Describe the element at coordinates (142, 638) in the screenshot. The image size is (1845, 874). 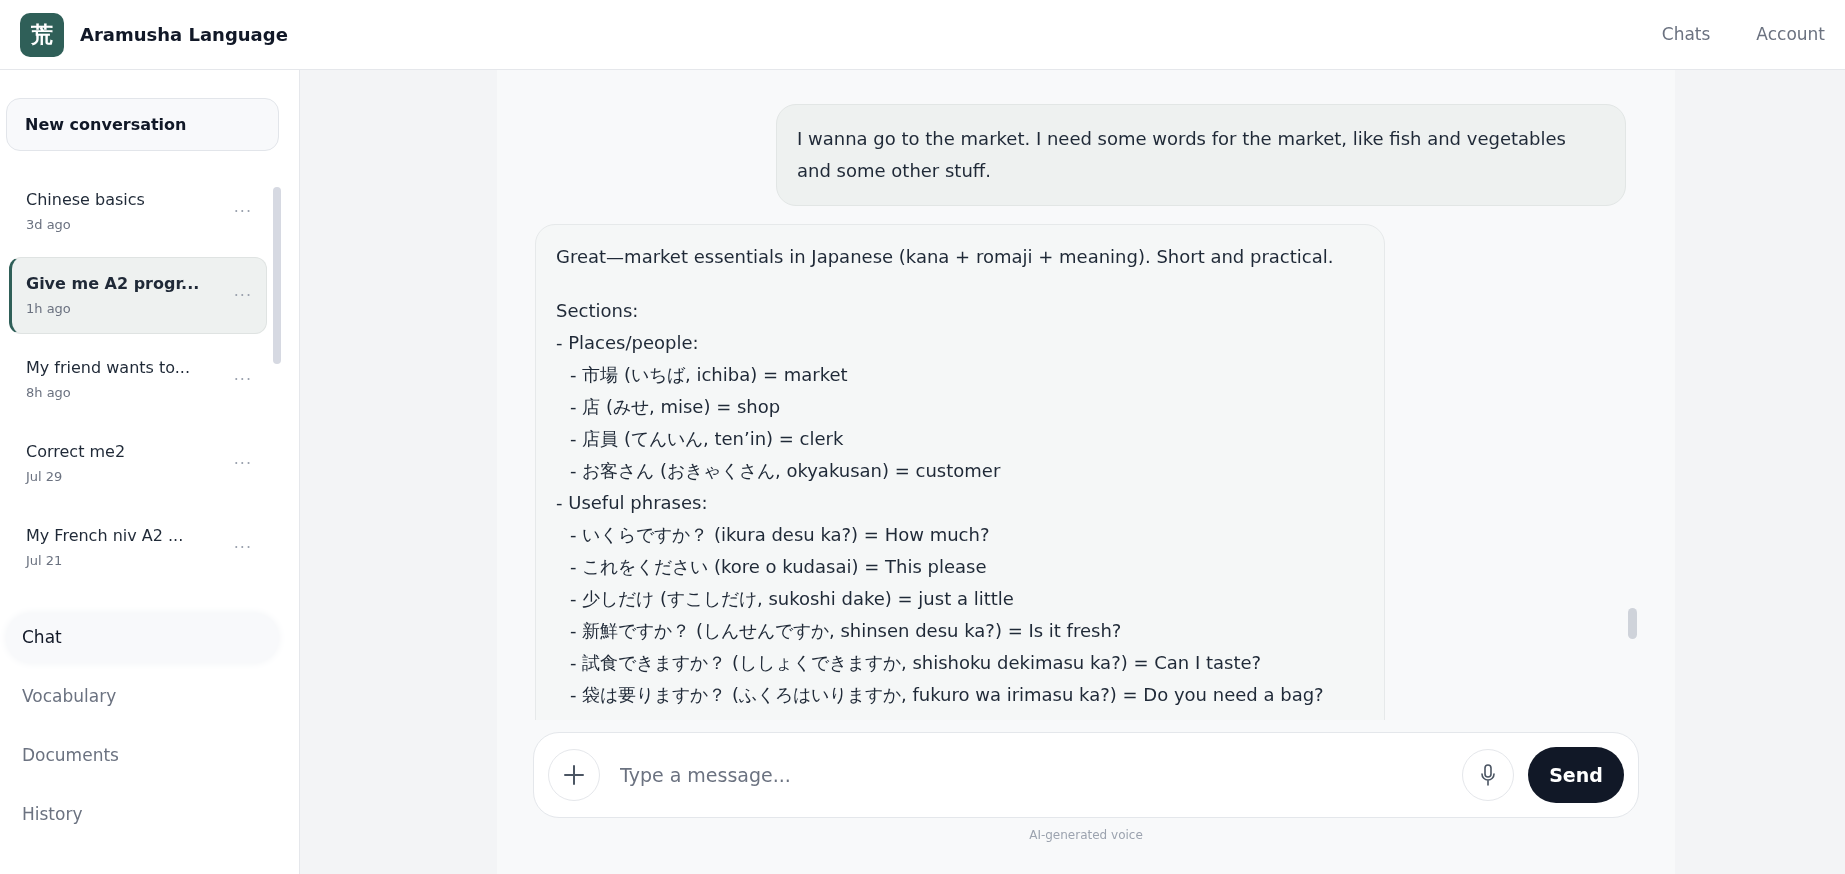
I see `sidebar-nav-item: Chat` at that location.